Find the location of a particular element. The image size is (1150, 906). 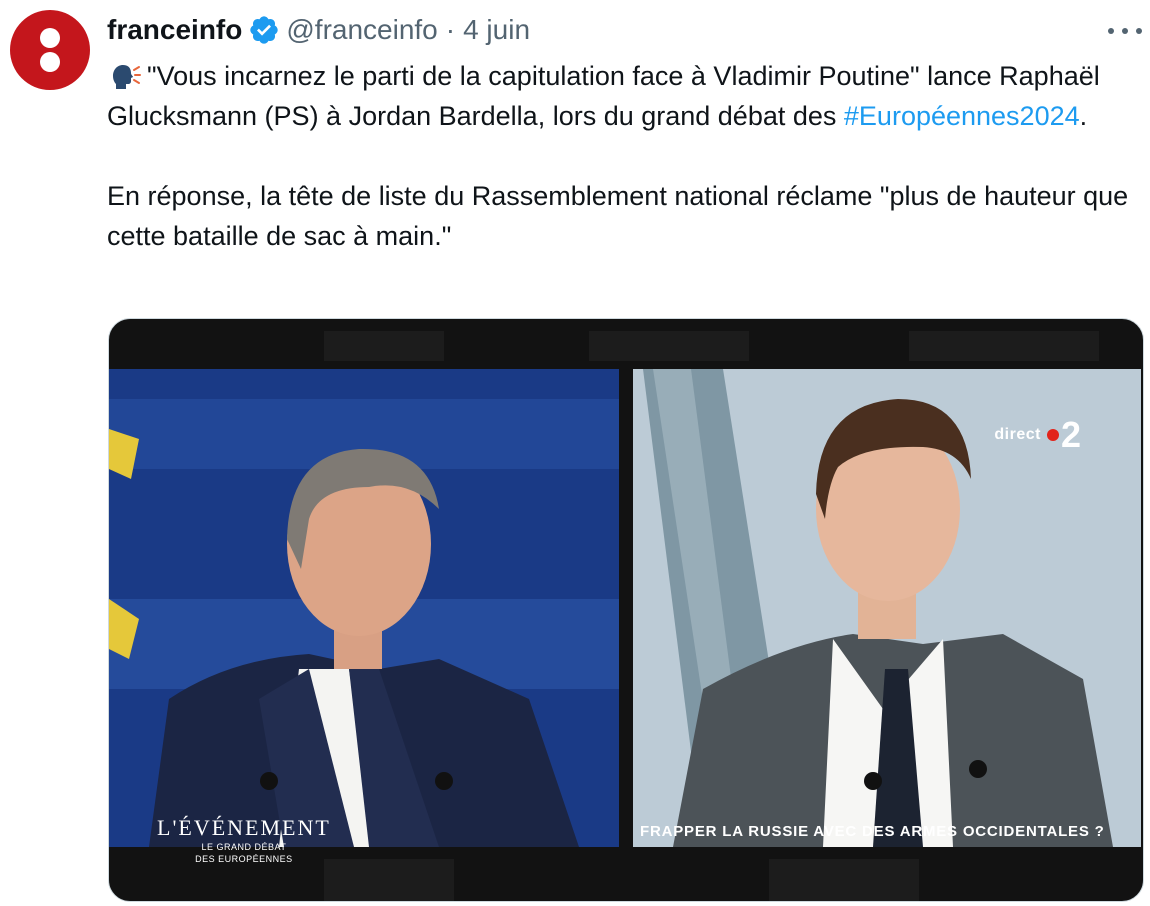

show-subtitle-2: DES EUROPÉENNES is located at coordinates (244, 859).